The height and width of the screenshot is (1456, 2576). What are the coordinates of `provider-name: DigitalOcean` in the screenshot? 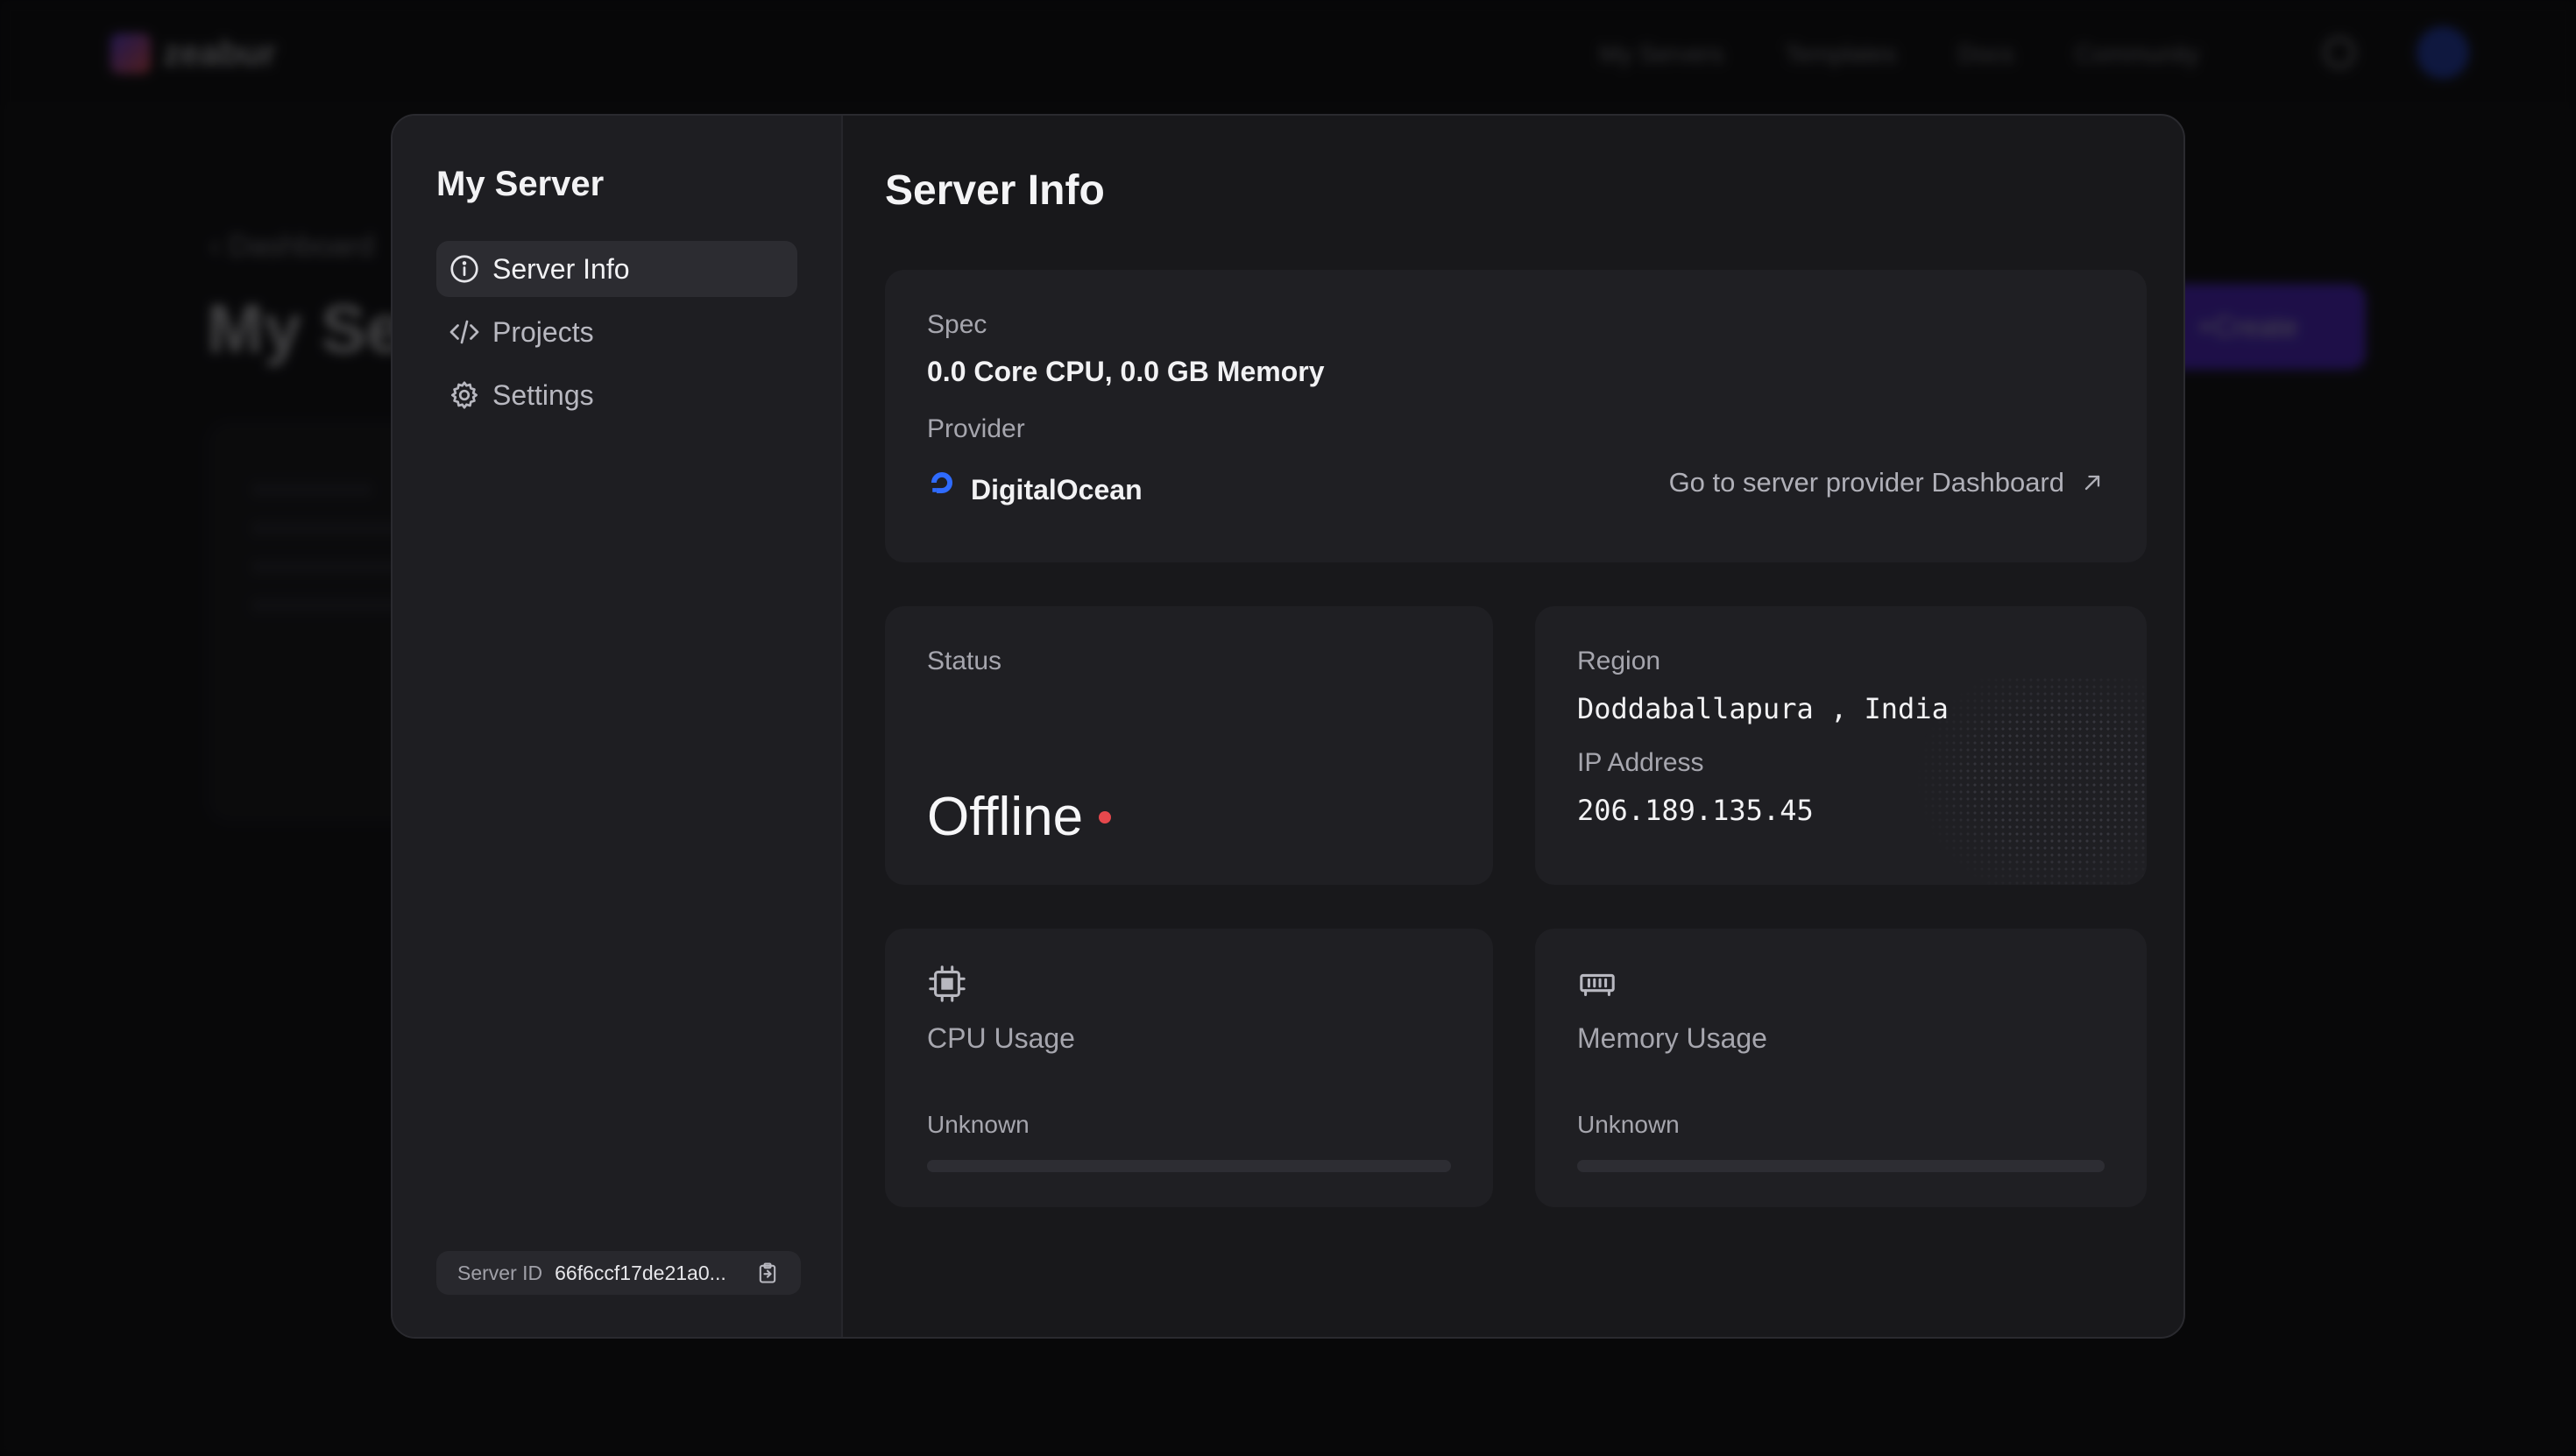 It's located at (1057, 490).